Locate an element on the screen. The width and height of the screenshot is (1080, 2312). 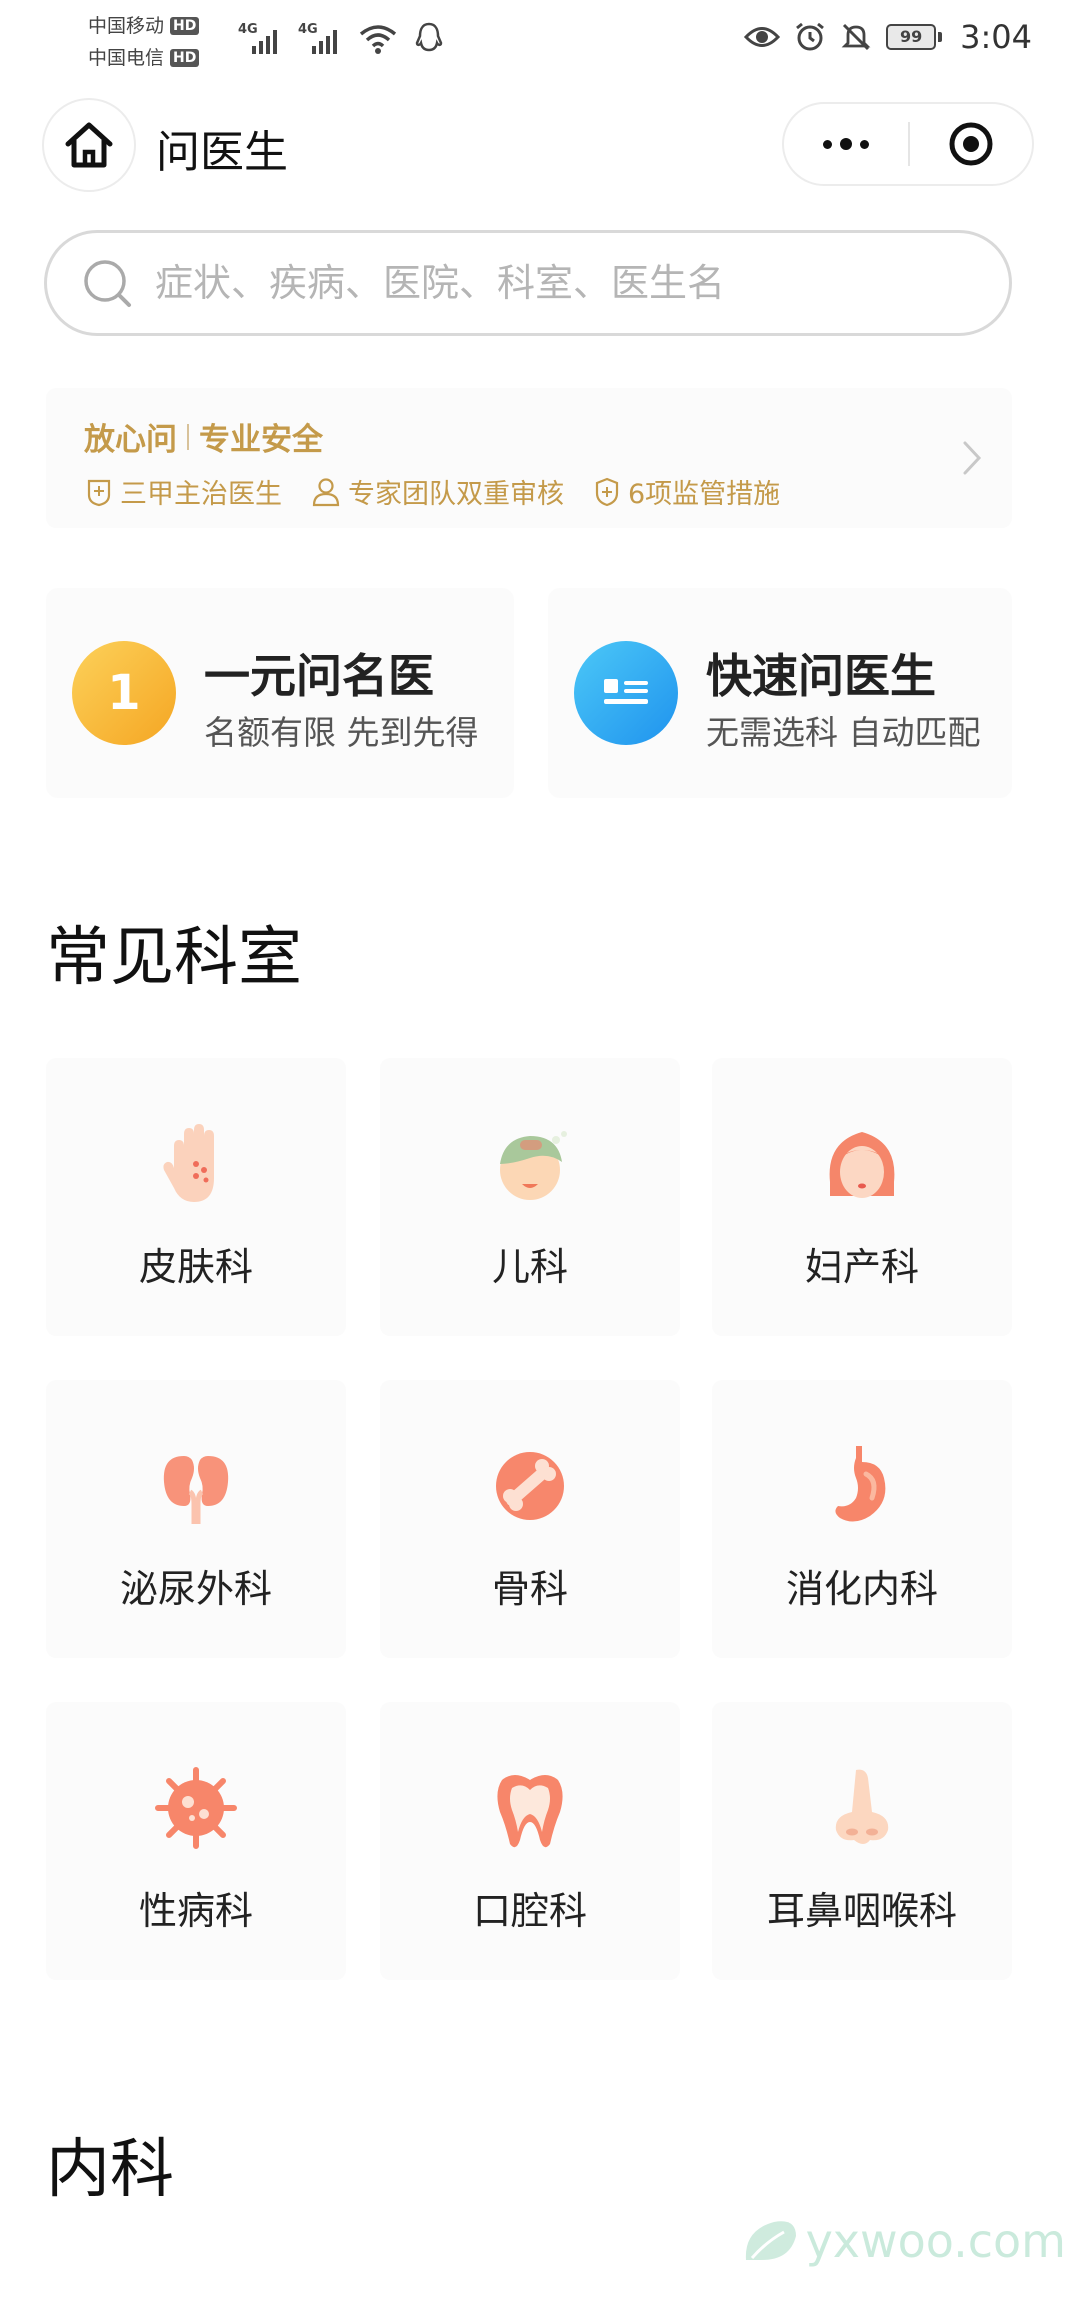
page-title: 问医生 is located at coordinates (222, 152).